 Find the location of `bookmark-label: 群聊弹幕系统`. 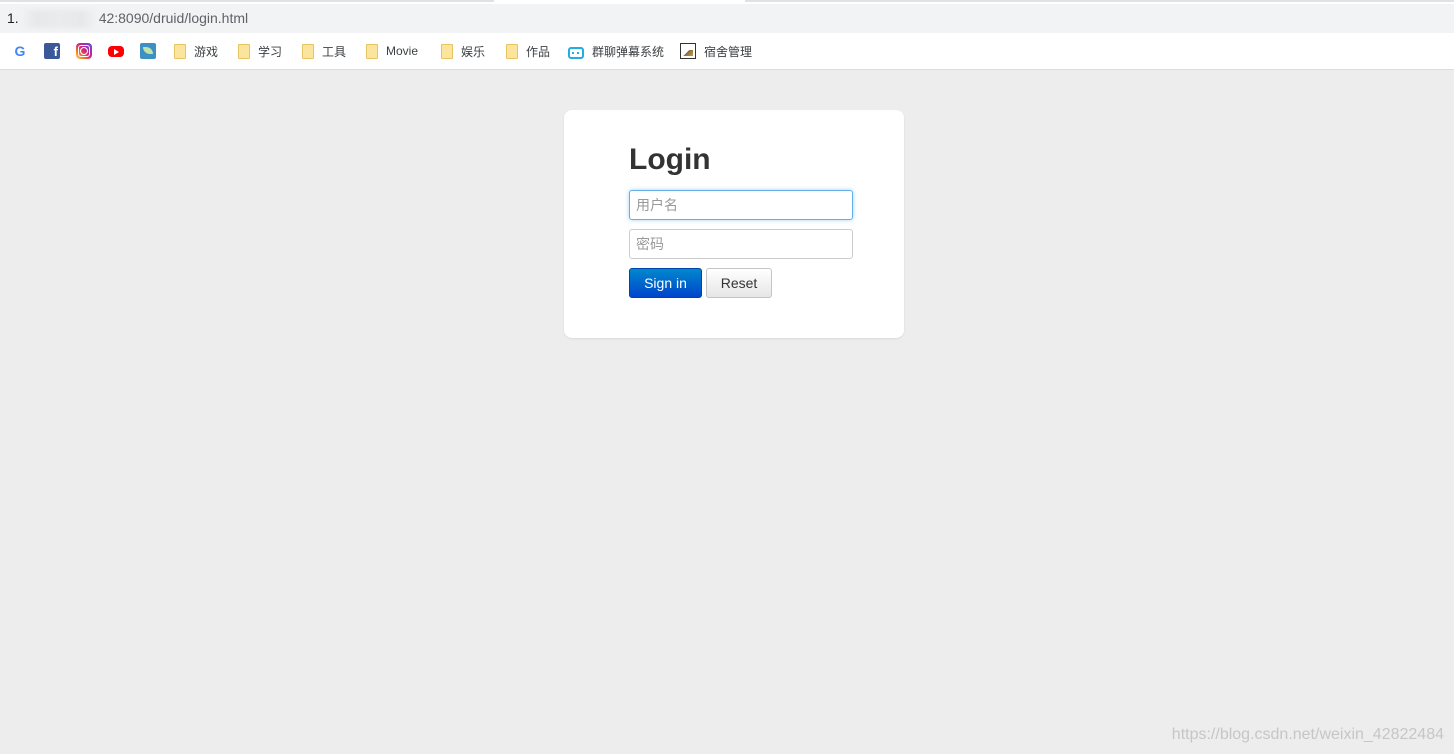

bookmark-label: 群聊弹幕系统 is located at coordinates (628, 51).